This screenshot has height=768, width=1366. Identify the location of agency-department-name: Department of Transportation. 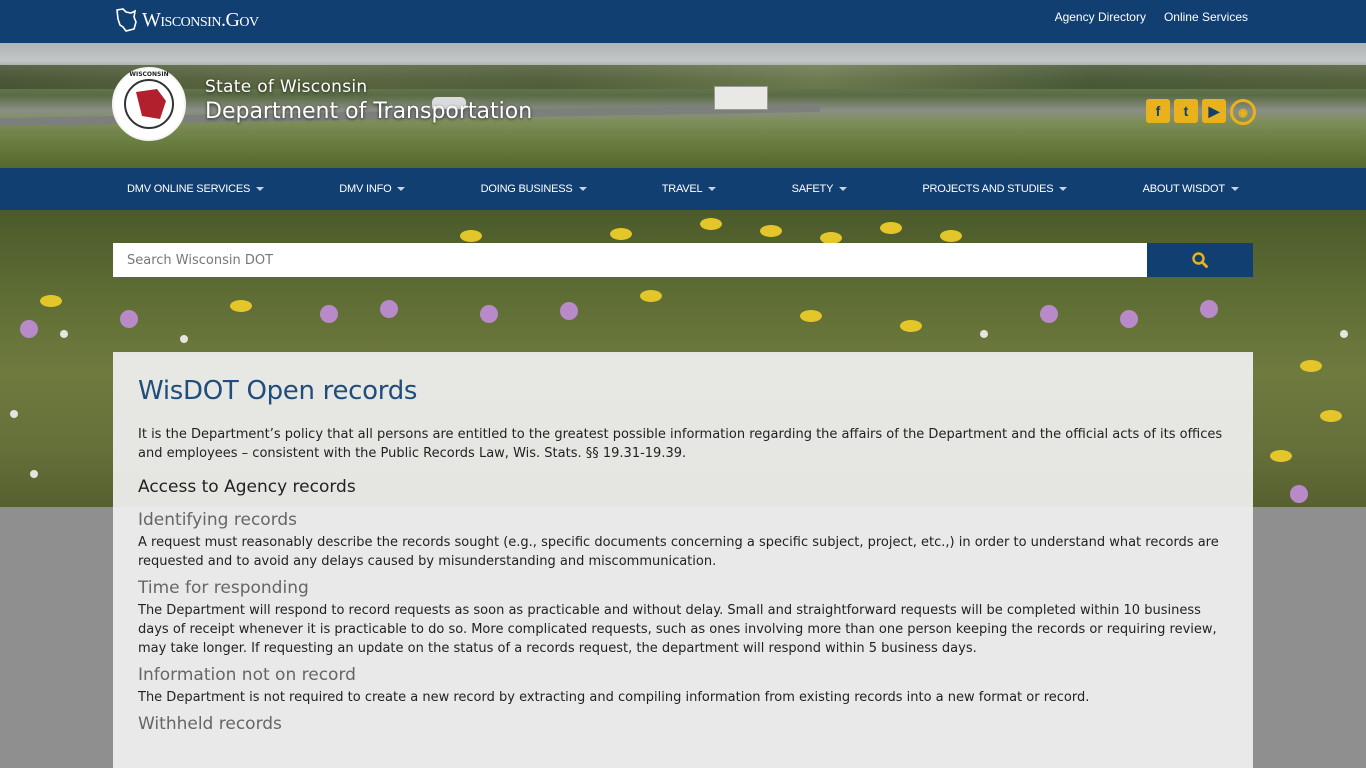
(369, 111).